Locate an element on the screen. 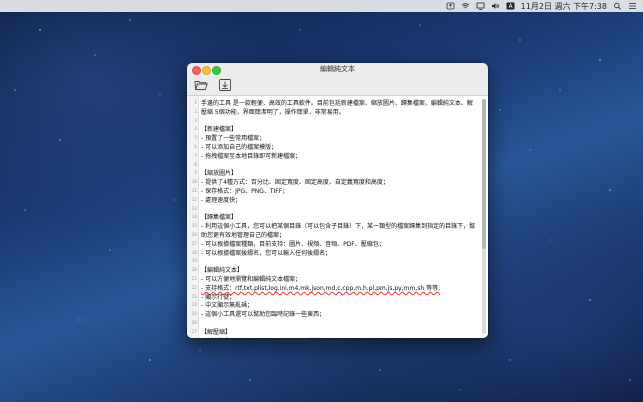  close-button is located at coordinates (196, 70).